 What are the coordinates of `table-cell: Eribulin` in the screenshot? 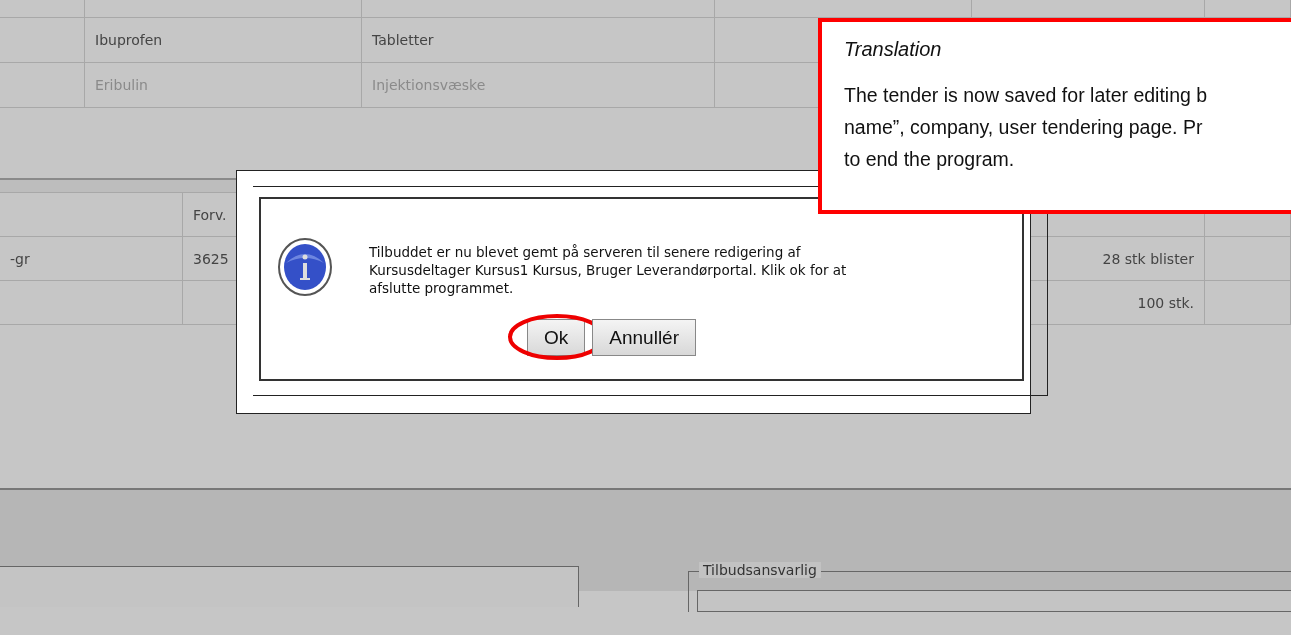 It's located at (223, 85).